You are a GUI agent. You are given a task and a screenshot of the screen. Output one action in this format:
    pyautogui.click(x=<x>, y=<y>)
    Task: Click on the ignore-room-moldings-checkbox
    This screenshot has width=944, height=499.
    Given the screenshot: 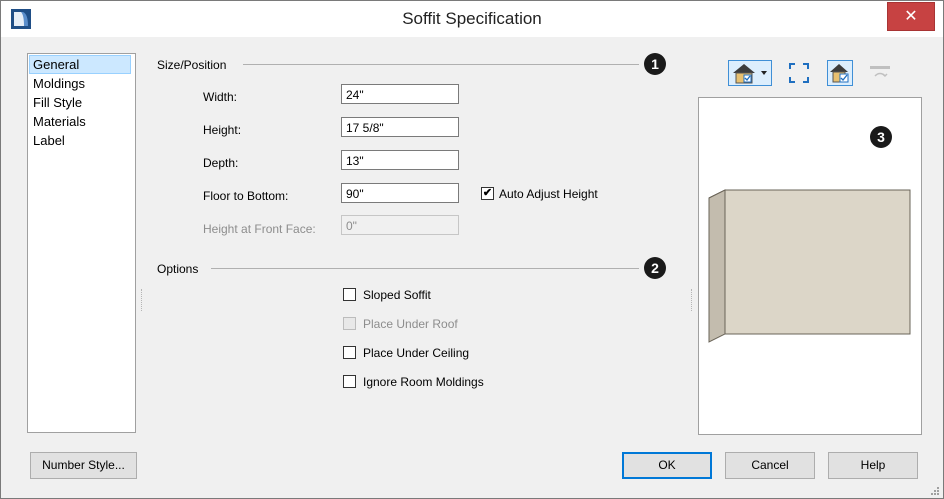 What is the action you would take?
    pyautogui.click(x=349, y=381)
    